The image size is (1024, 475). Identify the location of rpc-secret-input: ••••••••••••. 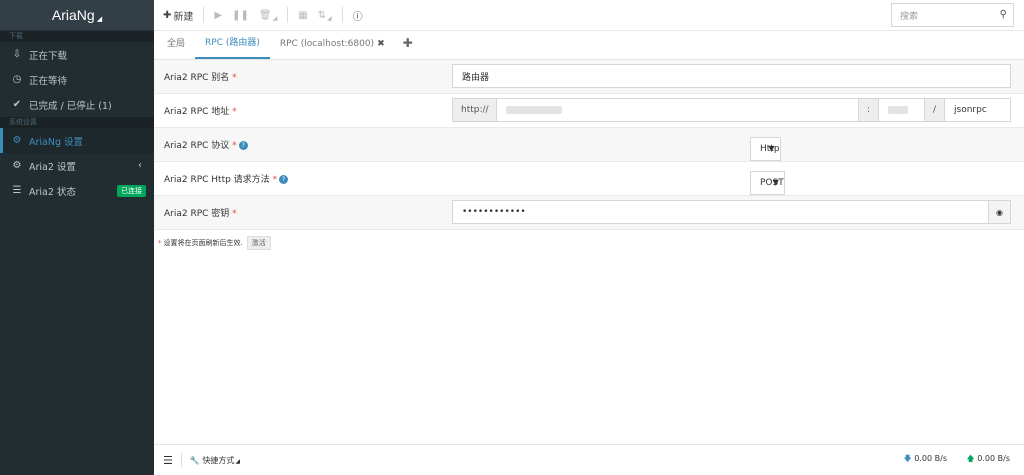
(720, 212).